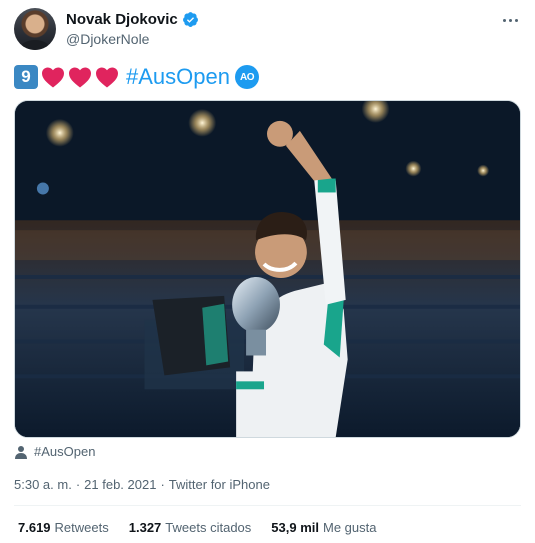 The image size is (535, 543). What do you see at coordinates (120, 484) in the screenshot?
I see `tweet-date: 21 feb. 2021` at bounding box center [120, 484].